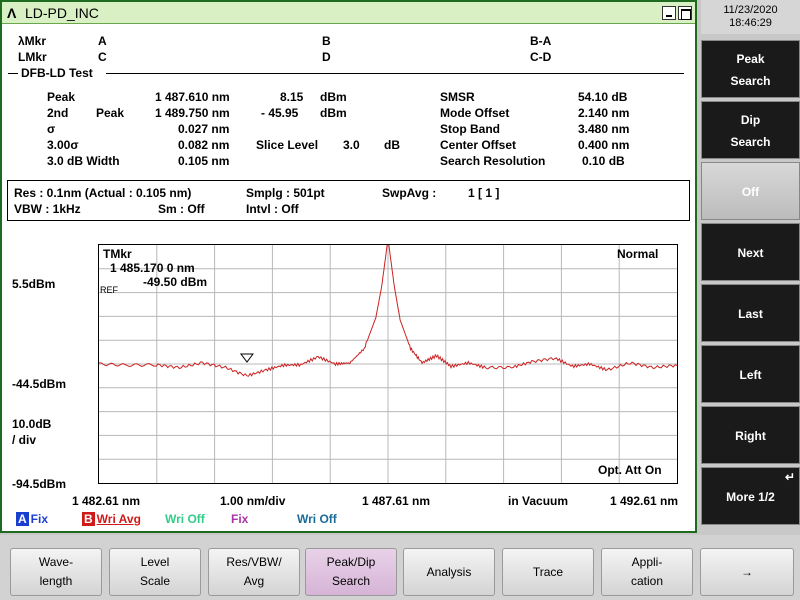 This screenshot has height=600, width=800. Describe the element at coordinates (348, 13) in the screenshot. I see `window-titlebar: Λ LD-PD_INC` at that location.